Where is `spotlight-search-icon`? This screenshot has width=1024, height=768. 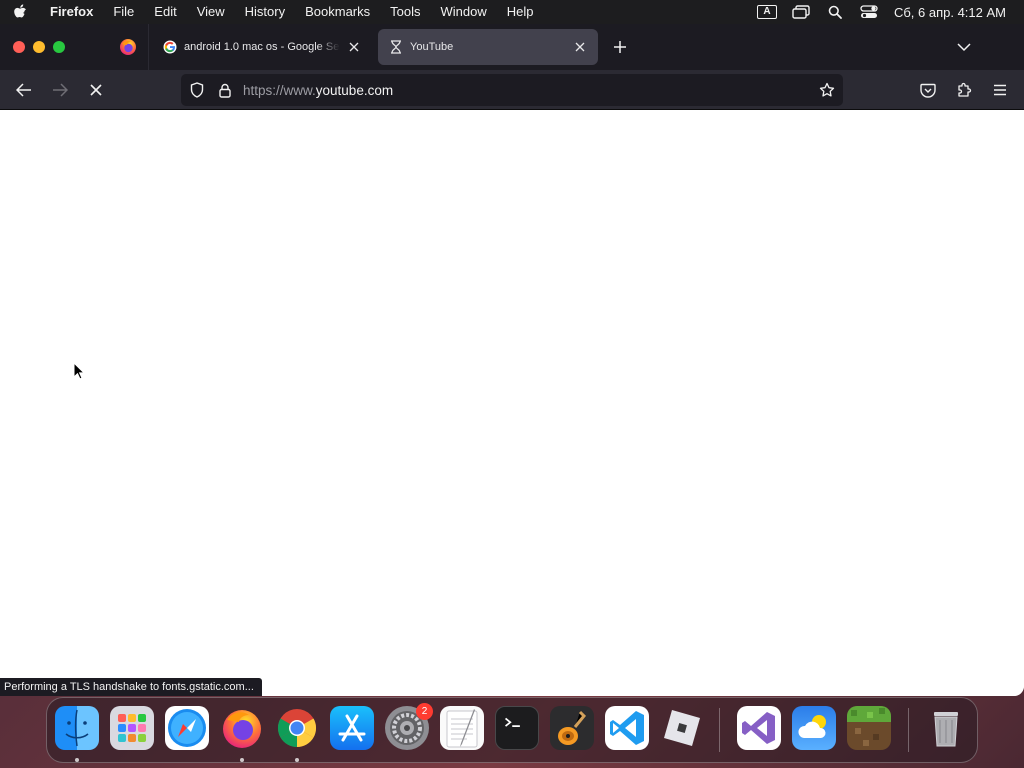 spotlight-search-icon is located at coordinates (835, 12).